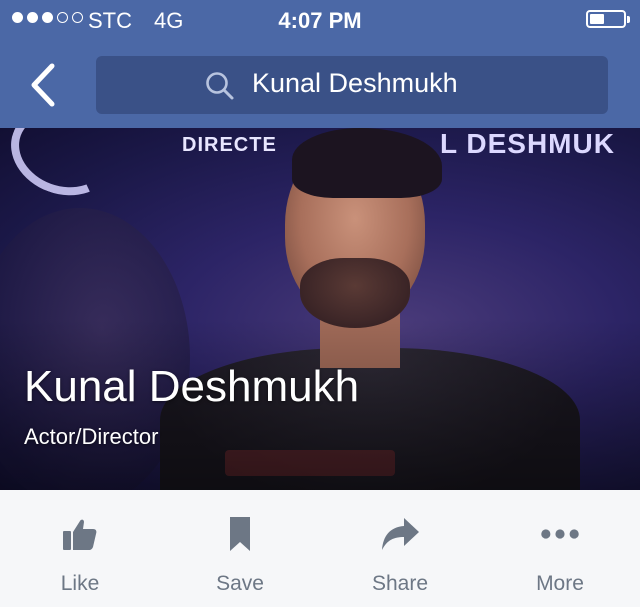 This screenshot has height=607, width=640. What do you see at coordinates (91, 436) in the screenshot?
I see `profile-category: Actor/Director` at bounding box center [91, 436].